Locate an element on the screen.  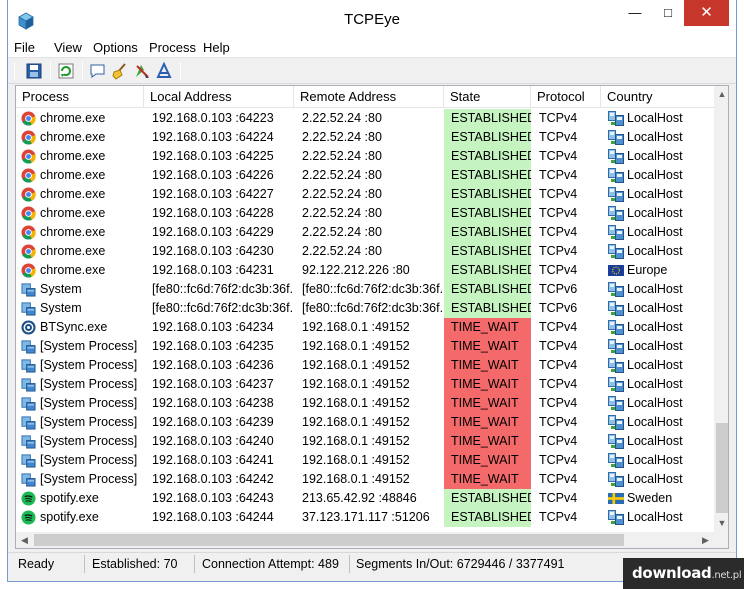
menu-process: Process is located at coordinates (172, 47).